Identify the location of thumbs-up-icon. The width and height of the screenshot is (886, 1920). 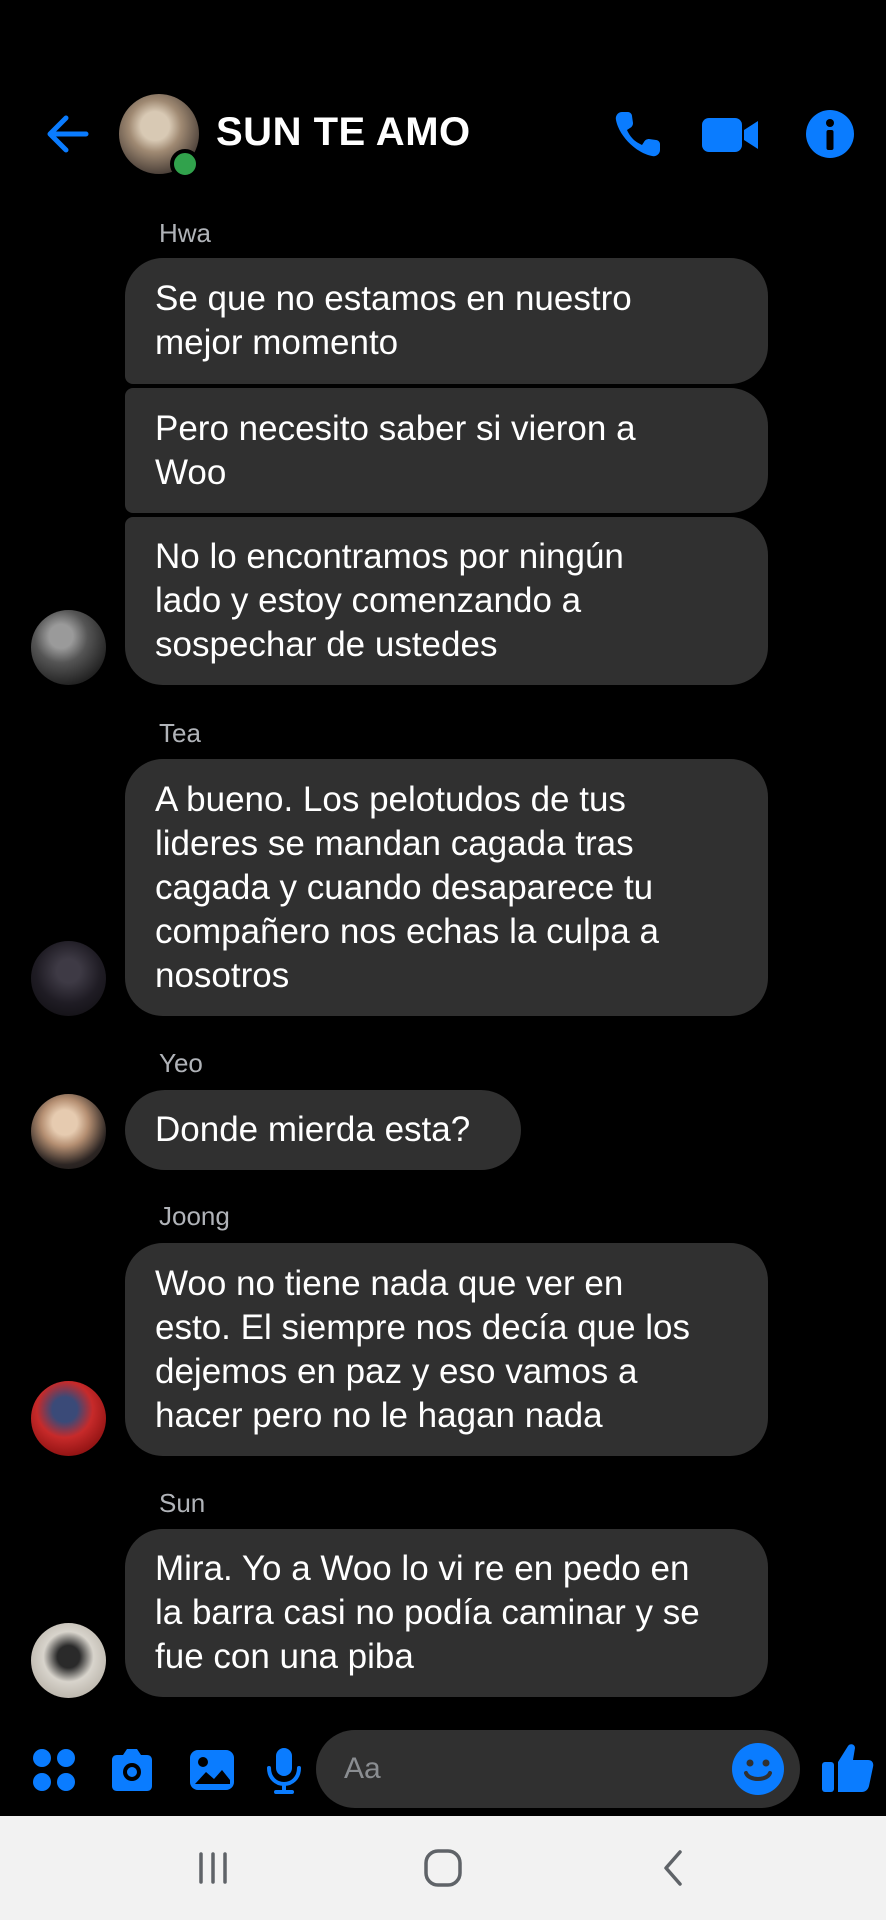
(847, 1767).